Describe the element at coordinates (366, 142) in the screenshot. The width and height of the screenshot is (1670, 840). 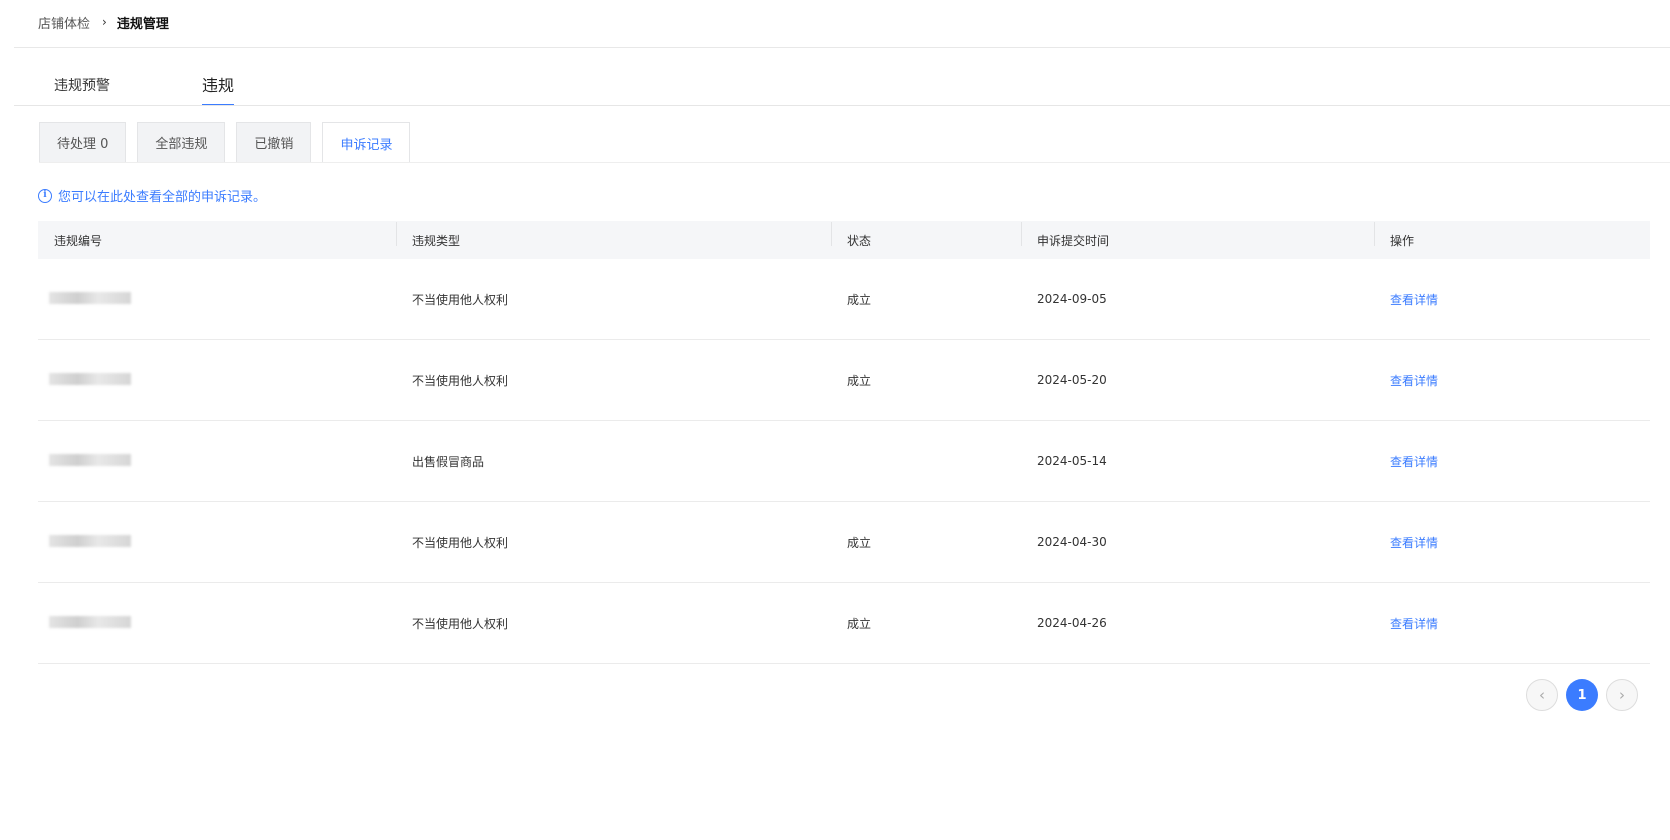
I see `subtab-appeal-records: 申诉记录` at that location.